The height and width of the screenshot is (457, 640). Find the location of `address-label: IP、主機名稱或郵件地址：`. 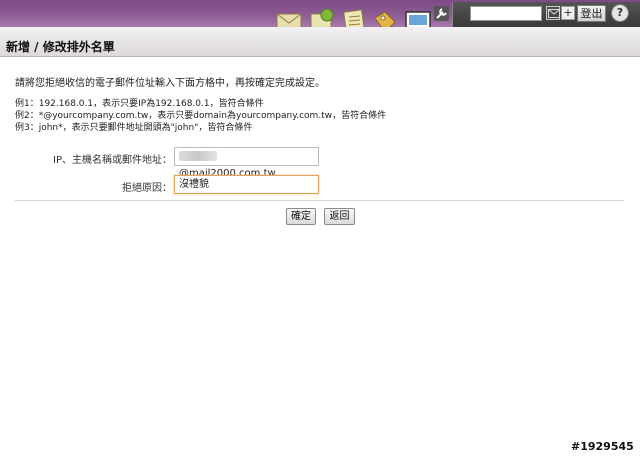

address-label: IP、主機名稱或郵件地址： is located at coordinates (112, 160).